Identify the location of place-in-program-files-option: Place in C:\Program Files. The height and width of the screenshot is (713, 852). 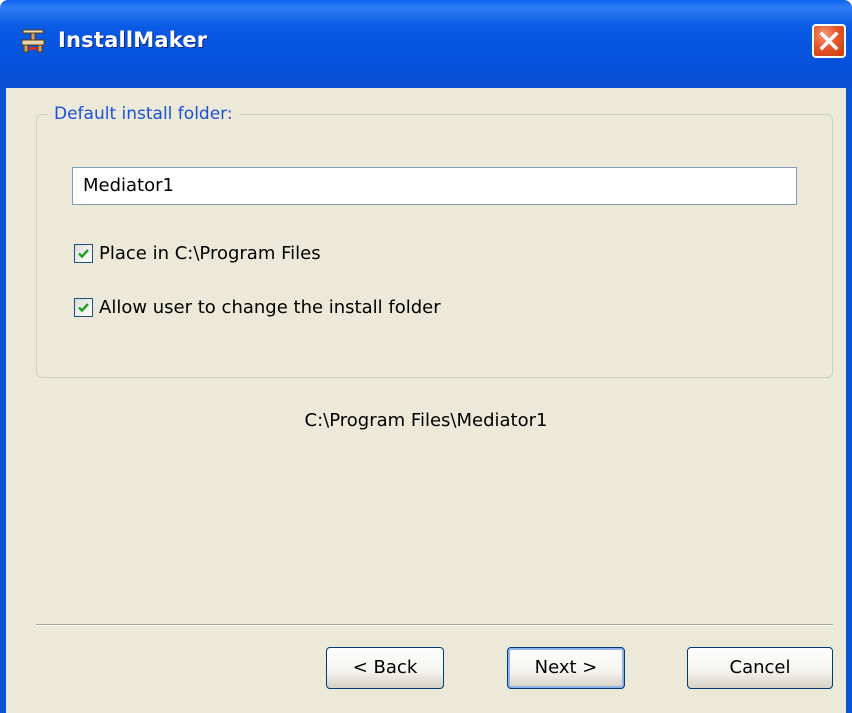
(197, 253).